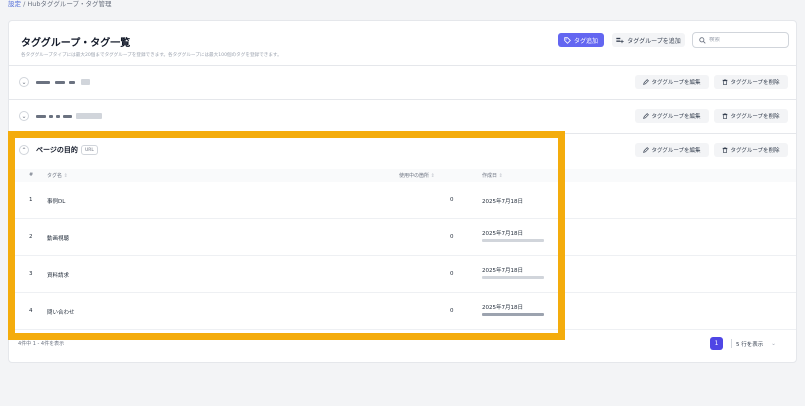 This screenshot has height=406, width=805. Describe the element at coordinates (69, 4) in the screenshot. I see `breadcrumb-current: Hubタググループ・タグ管理` at that location.